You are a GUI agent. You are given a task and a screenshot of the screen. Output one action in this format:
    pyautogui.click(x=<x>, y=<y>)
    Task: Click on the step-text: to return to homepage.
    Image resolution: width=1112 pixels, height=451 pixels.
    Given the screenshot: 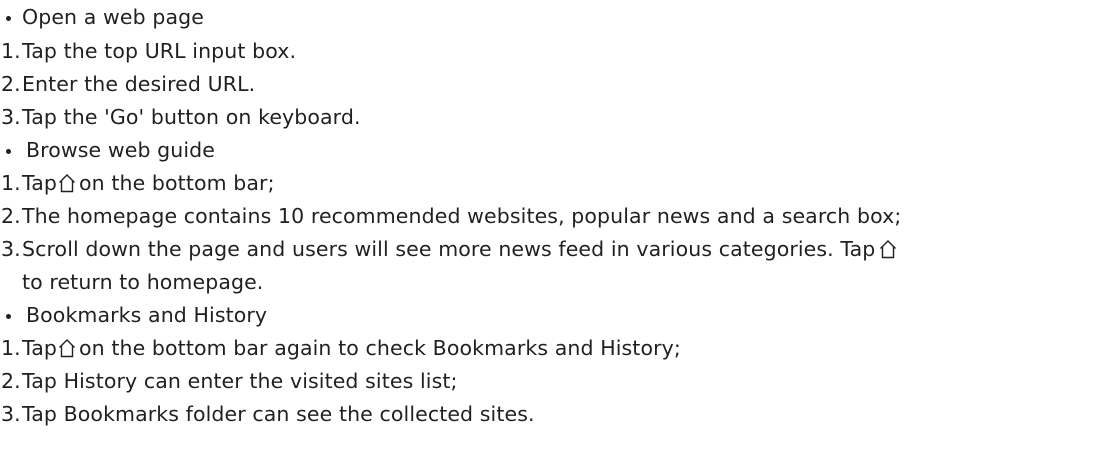 What is the action you would take?
    pyautogui.click(x=143, y=282)
    